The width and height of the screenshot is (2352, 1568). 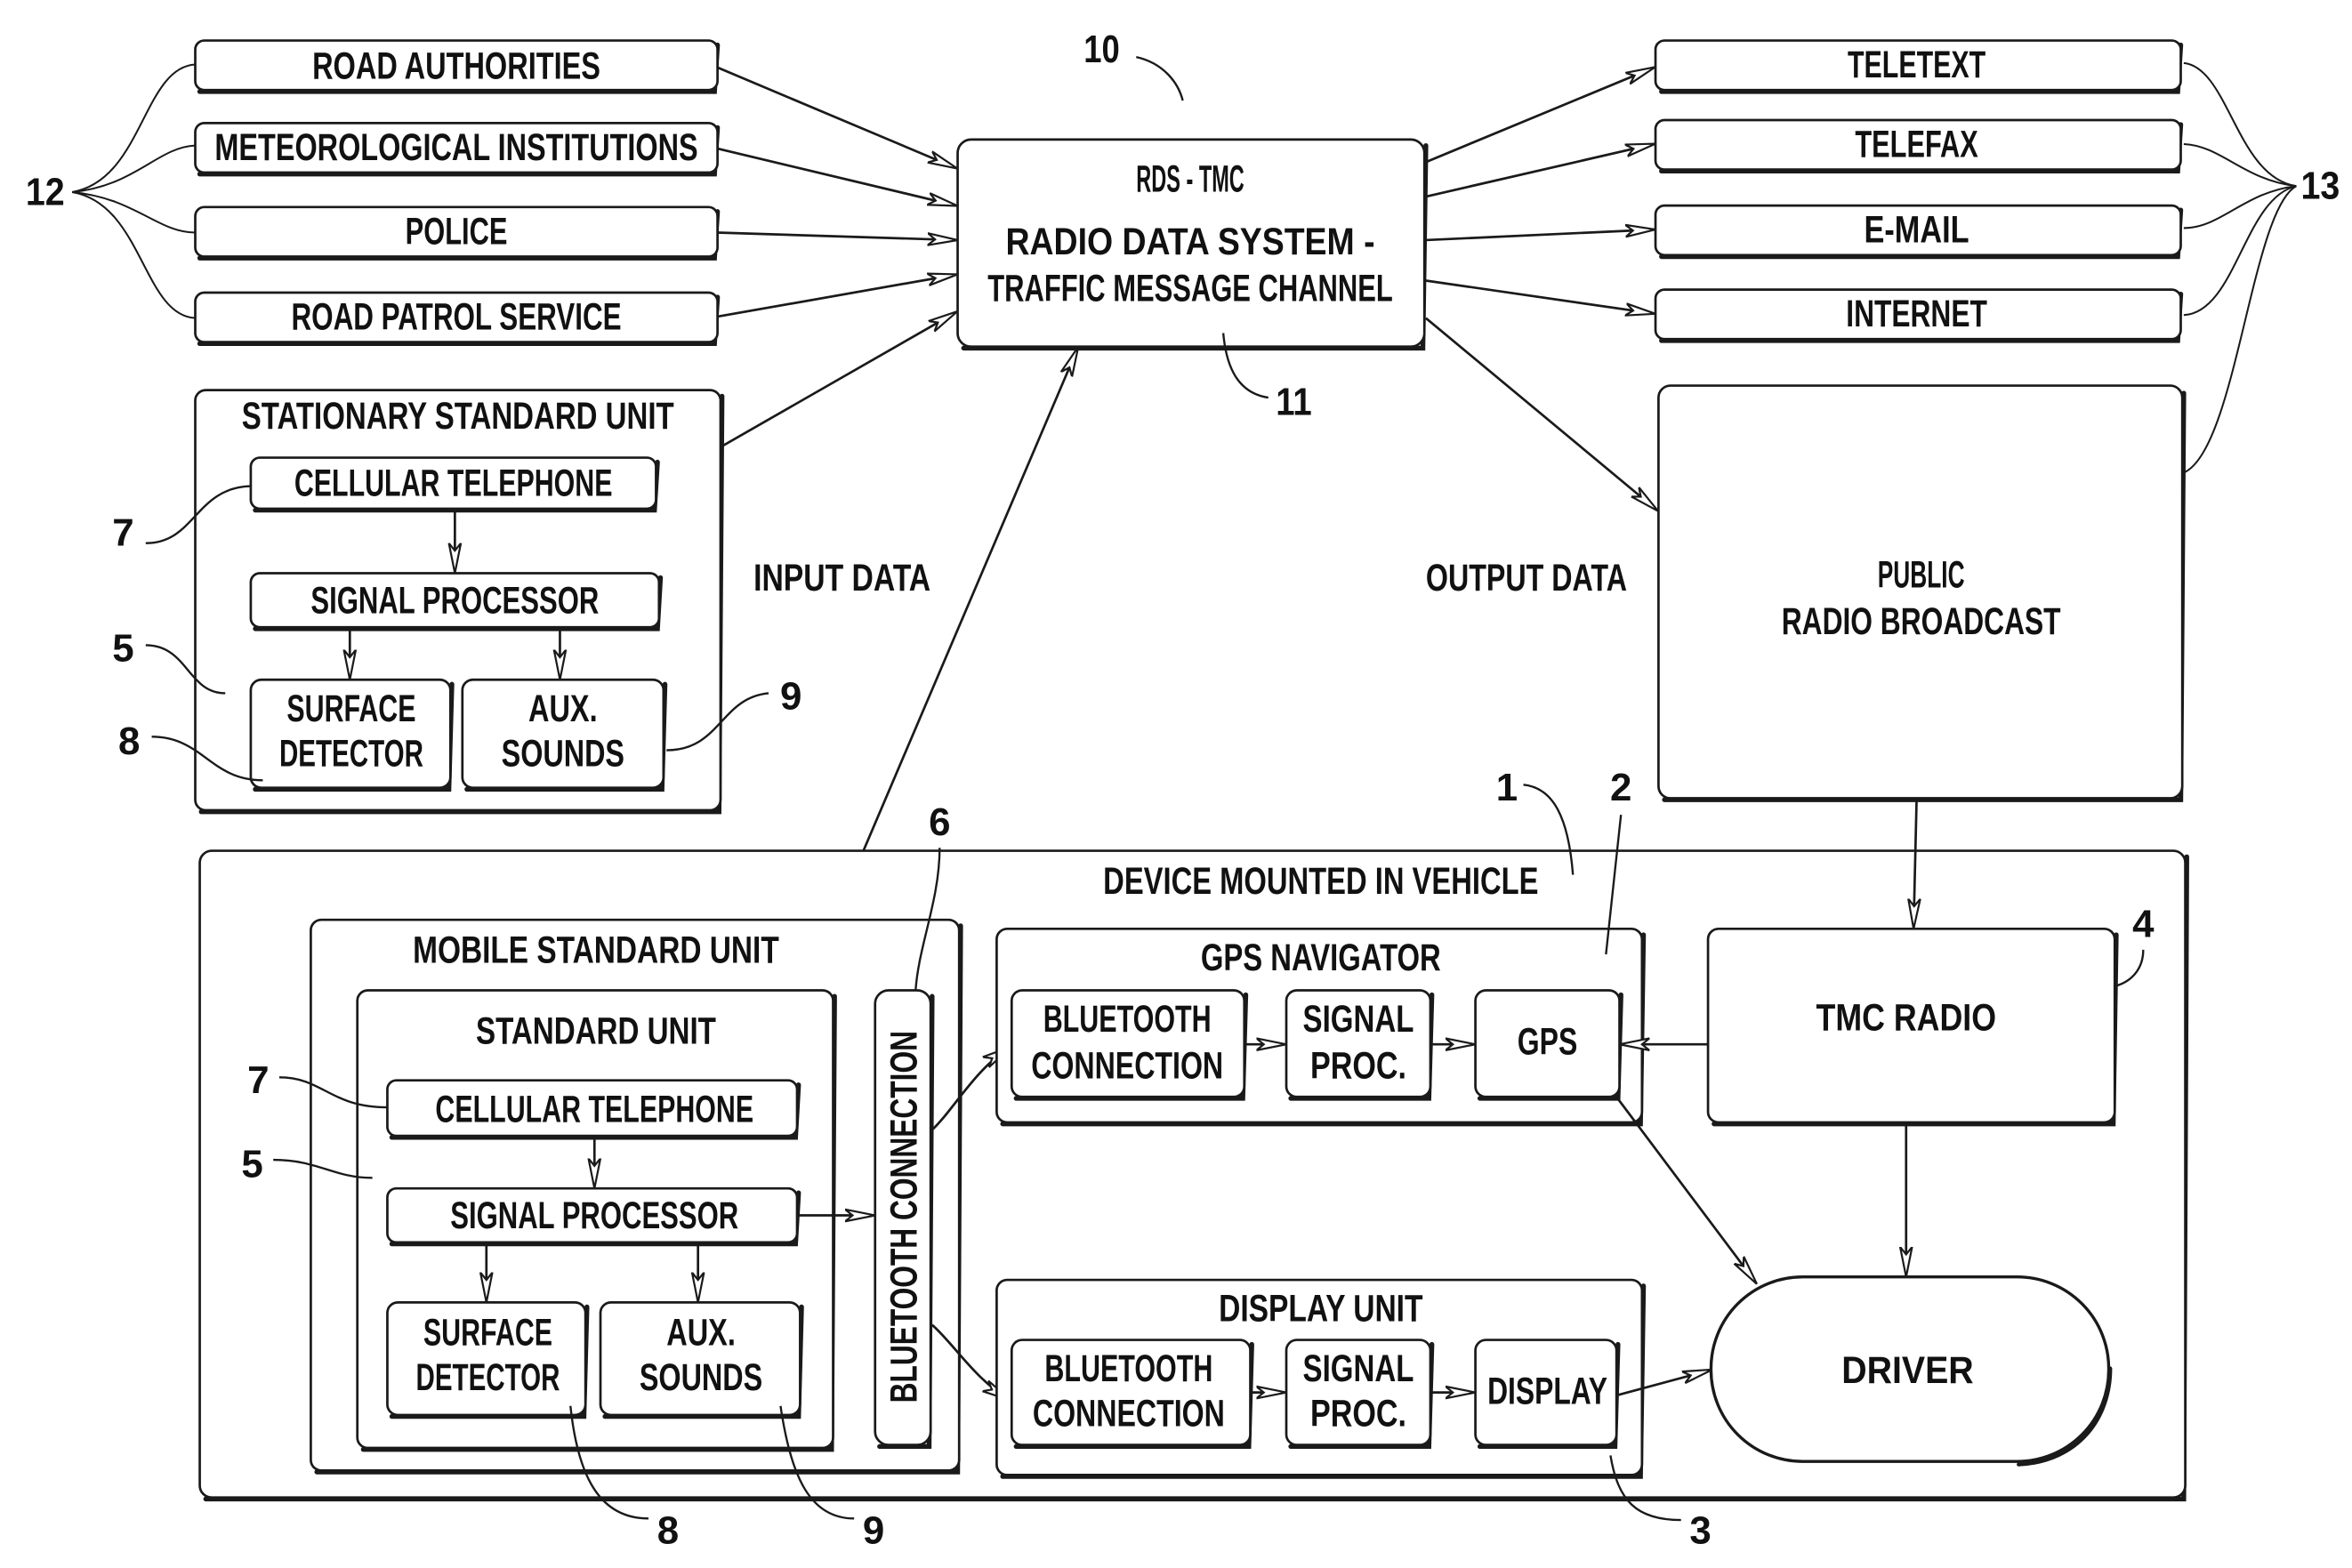 I want to click on ref-numeral-6: 6, so click(x=939, y=822).